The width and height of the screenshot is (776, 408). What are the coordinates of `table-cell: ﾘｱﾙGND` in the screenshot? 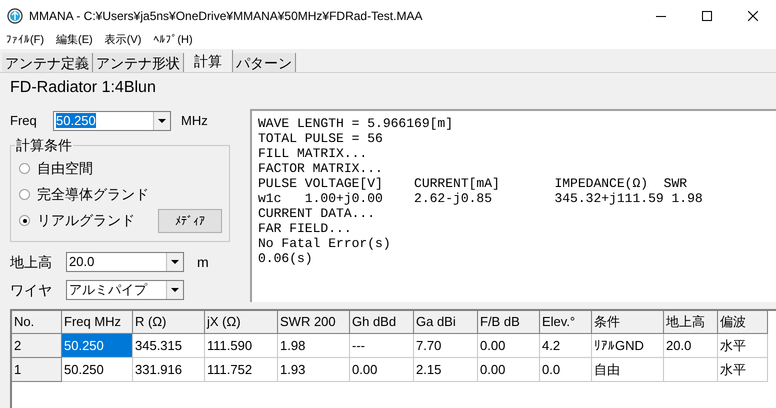 It's located at (628, 346).